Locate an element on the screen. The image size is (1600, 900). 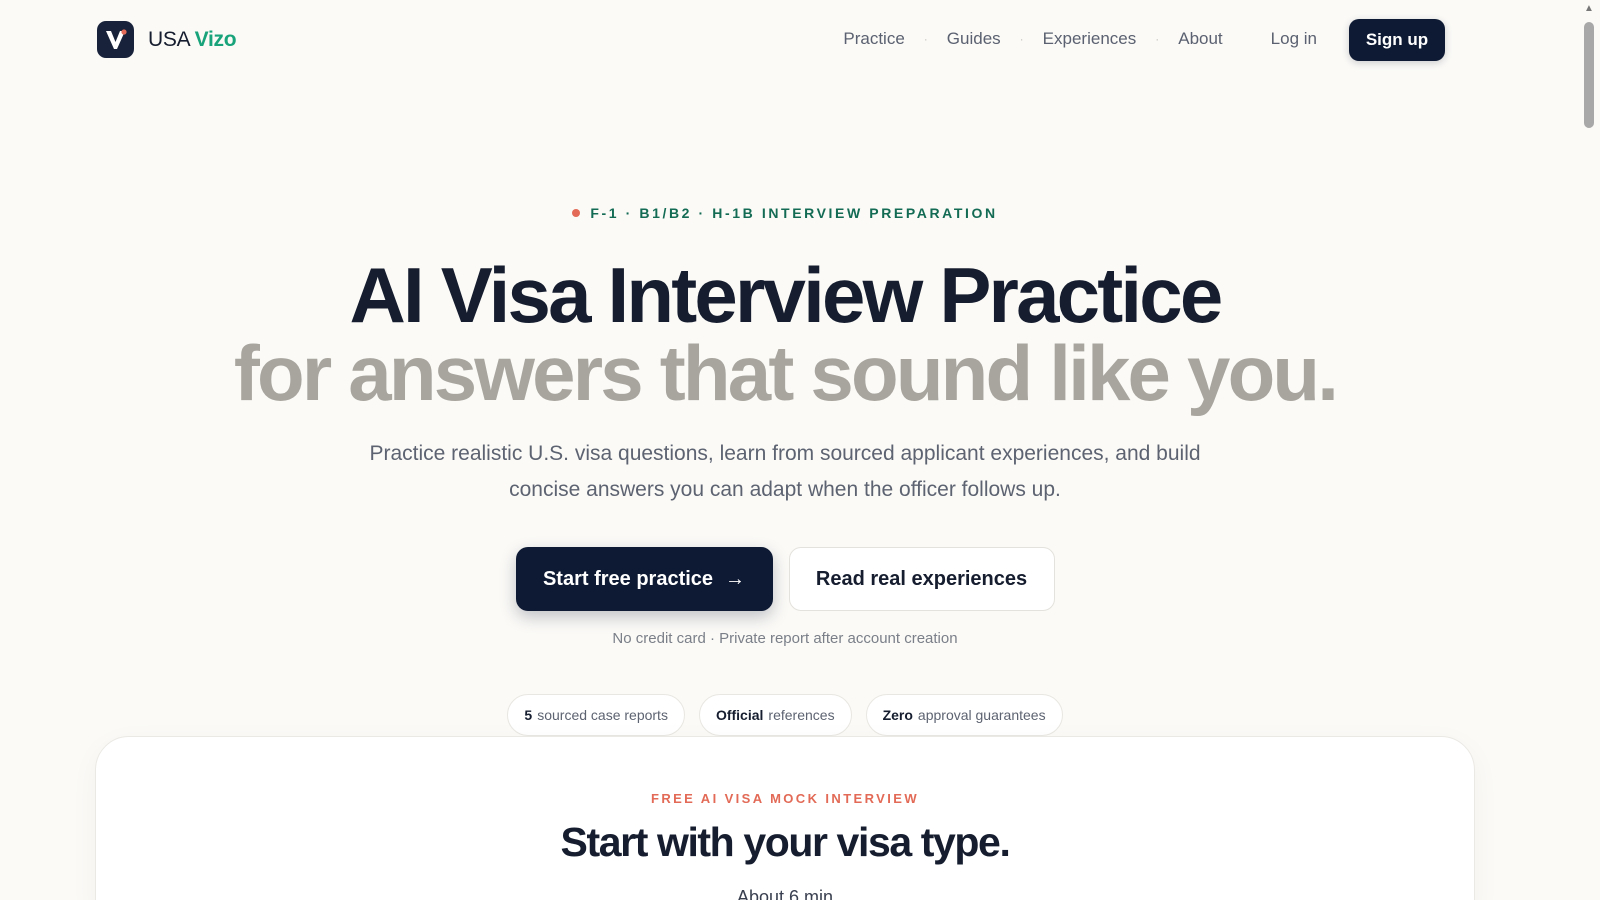
nav-experiences: Experiences is located at coordinates (1090, 39).